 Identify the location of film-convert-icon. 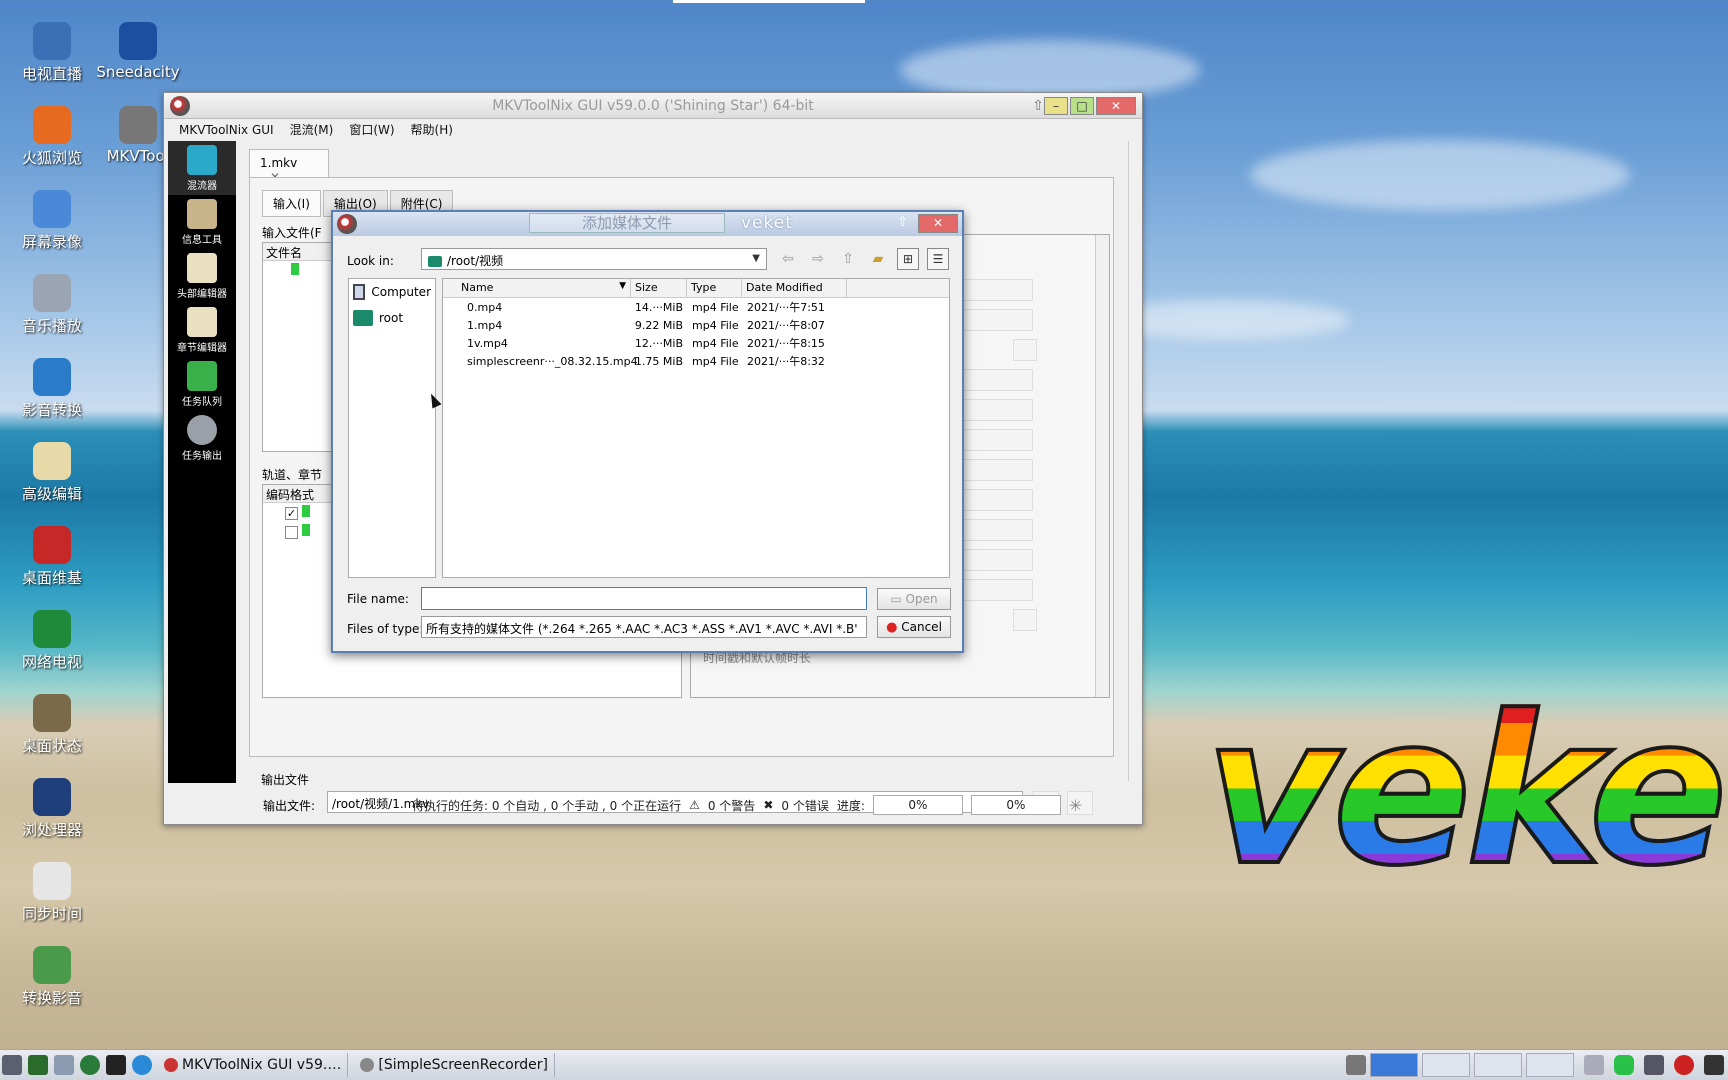
(52, 965).